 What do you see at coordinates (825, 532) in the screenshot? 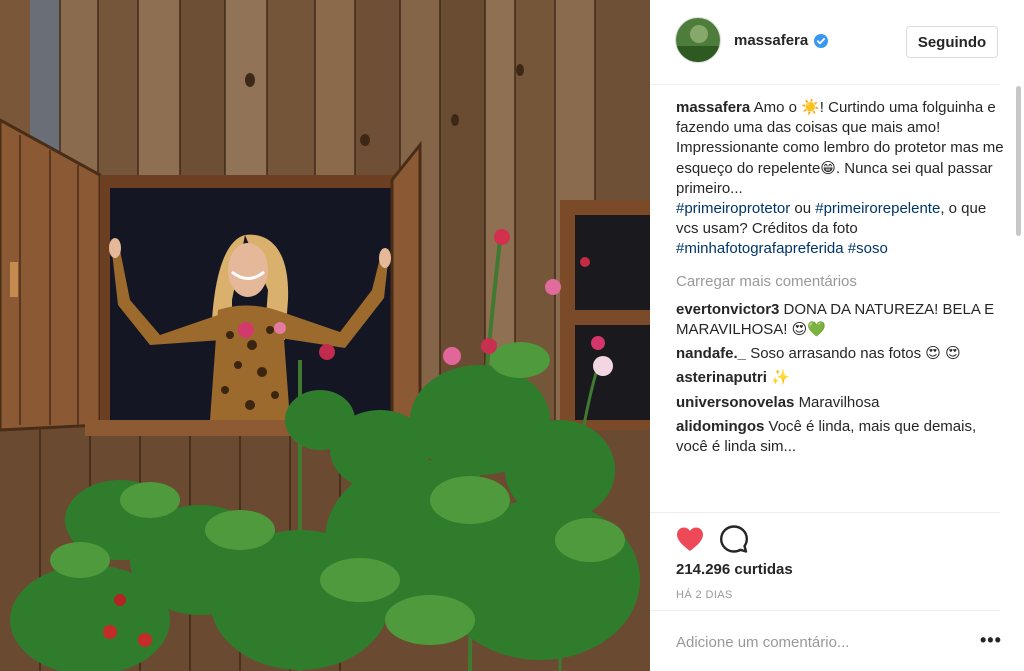
I see `post-actions` at bounding box center [825, 532].